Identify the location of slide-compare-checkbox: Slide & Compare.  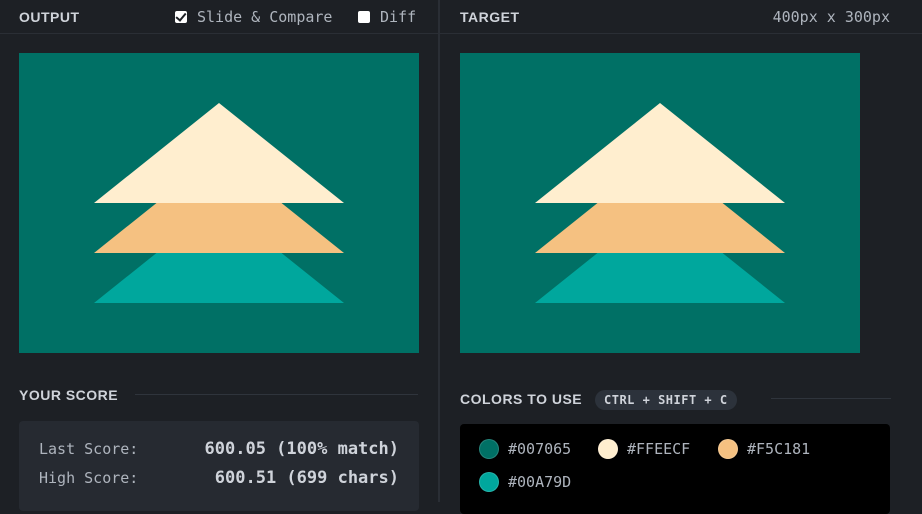
(253, 17).